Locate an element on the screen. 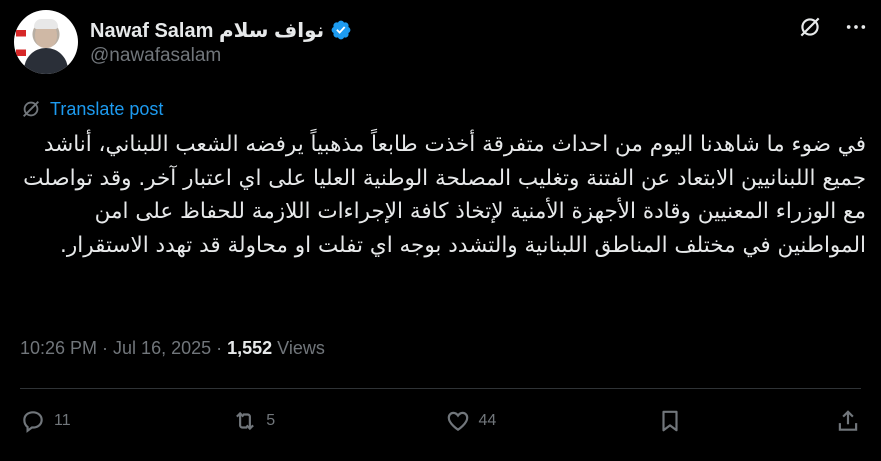 This screenshot has height=461, width=881. repost-count: 5 is located at coordinates (271, 420).